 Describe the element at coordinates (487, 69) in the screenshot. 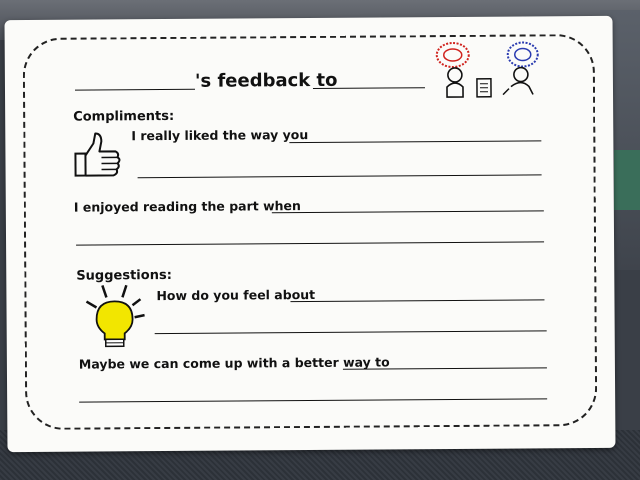

I see `discussion-people-icon` at that location.